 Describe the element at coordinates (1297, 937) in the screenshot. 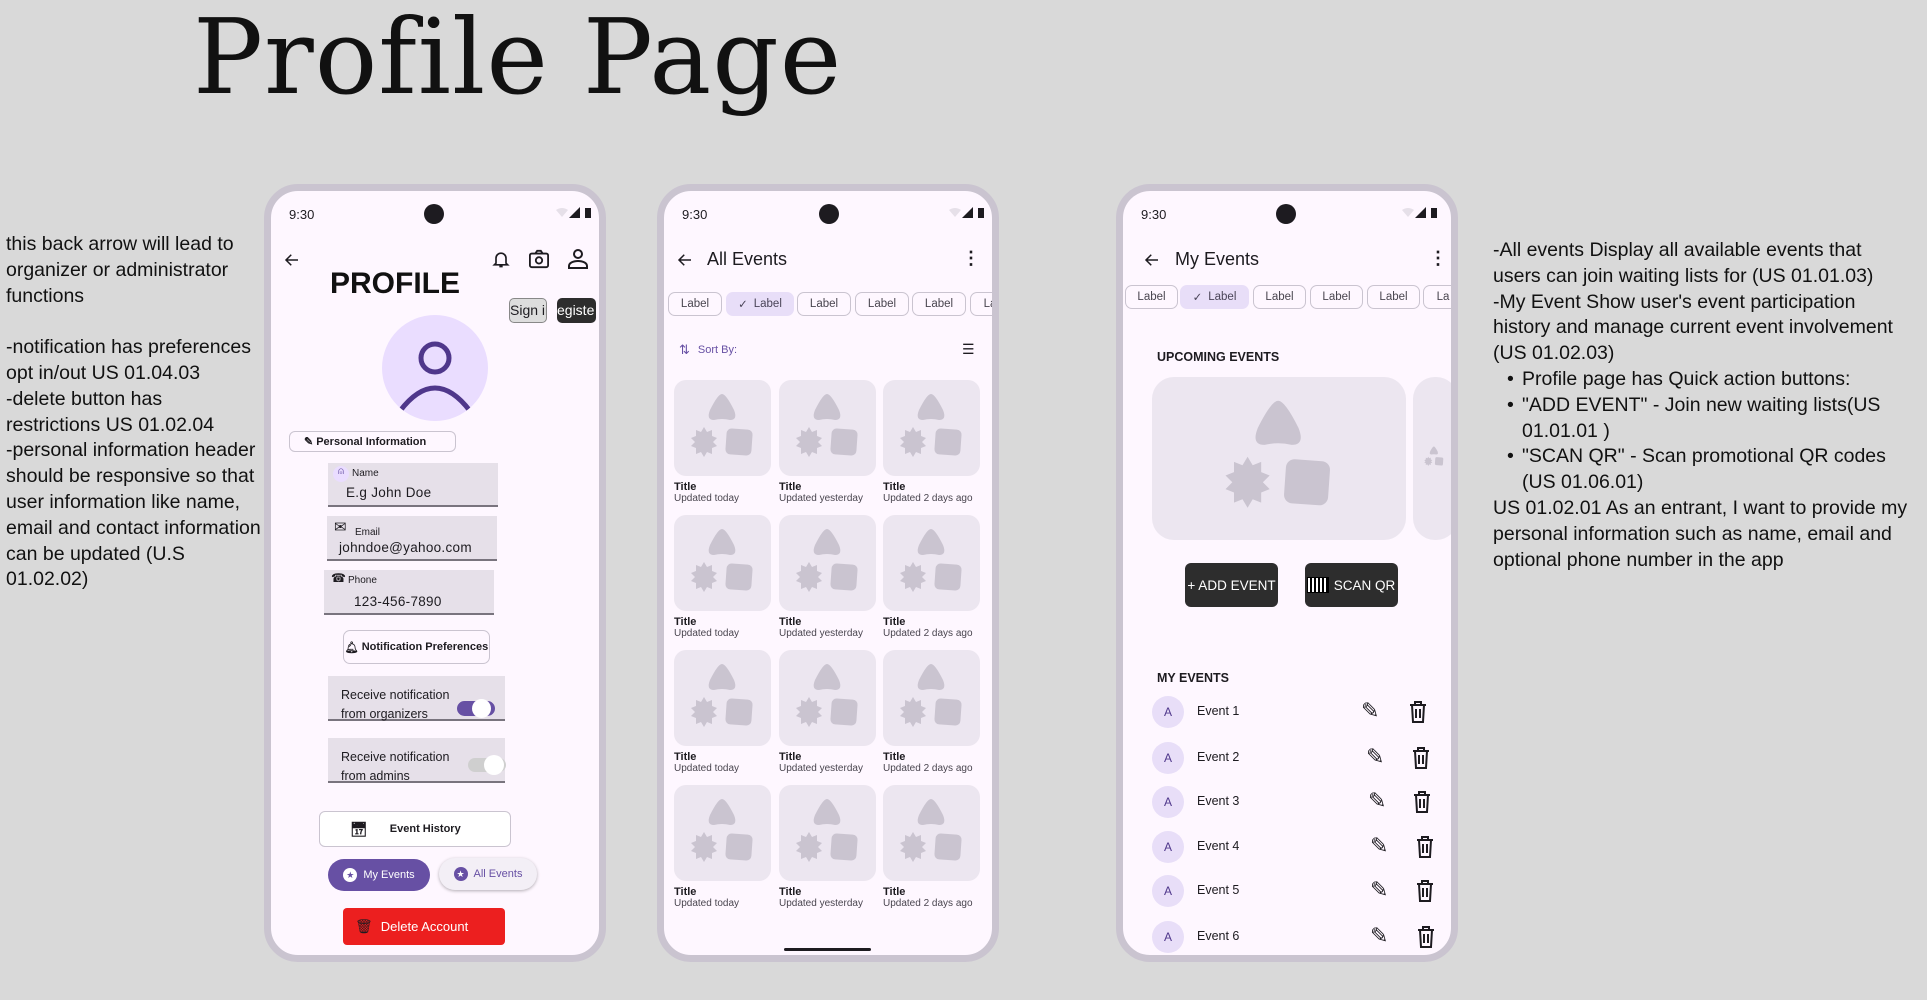

I see `event-row: A Event 6 ✎` at that location.